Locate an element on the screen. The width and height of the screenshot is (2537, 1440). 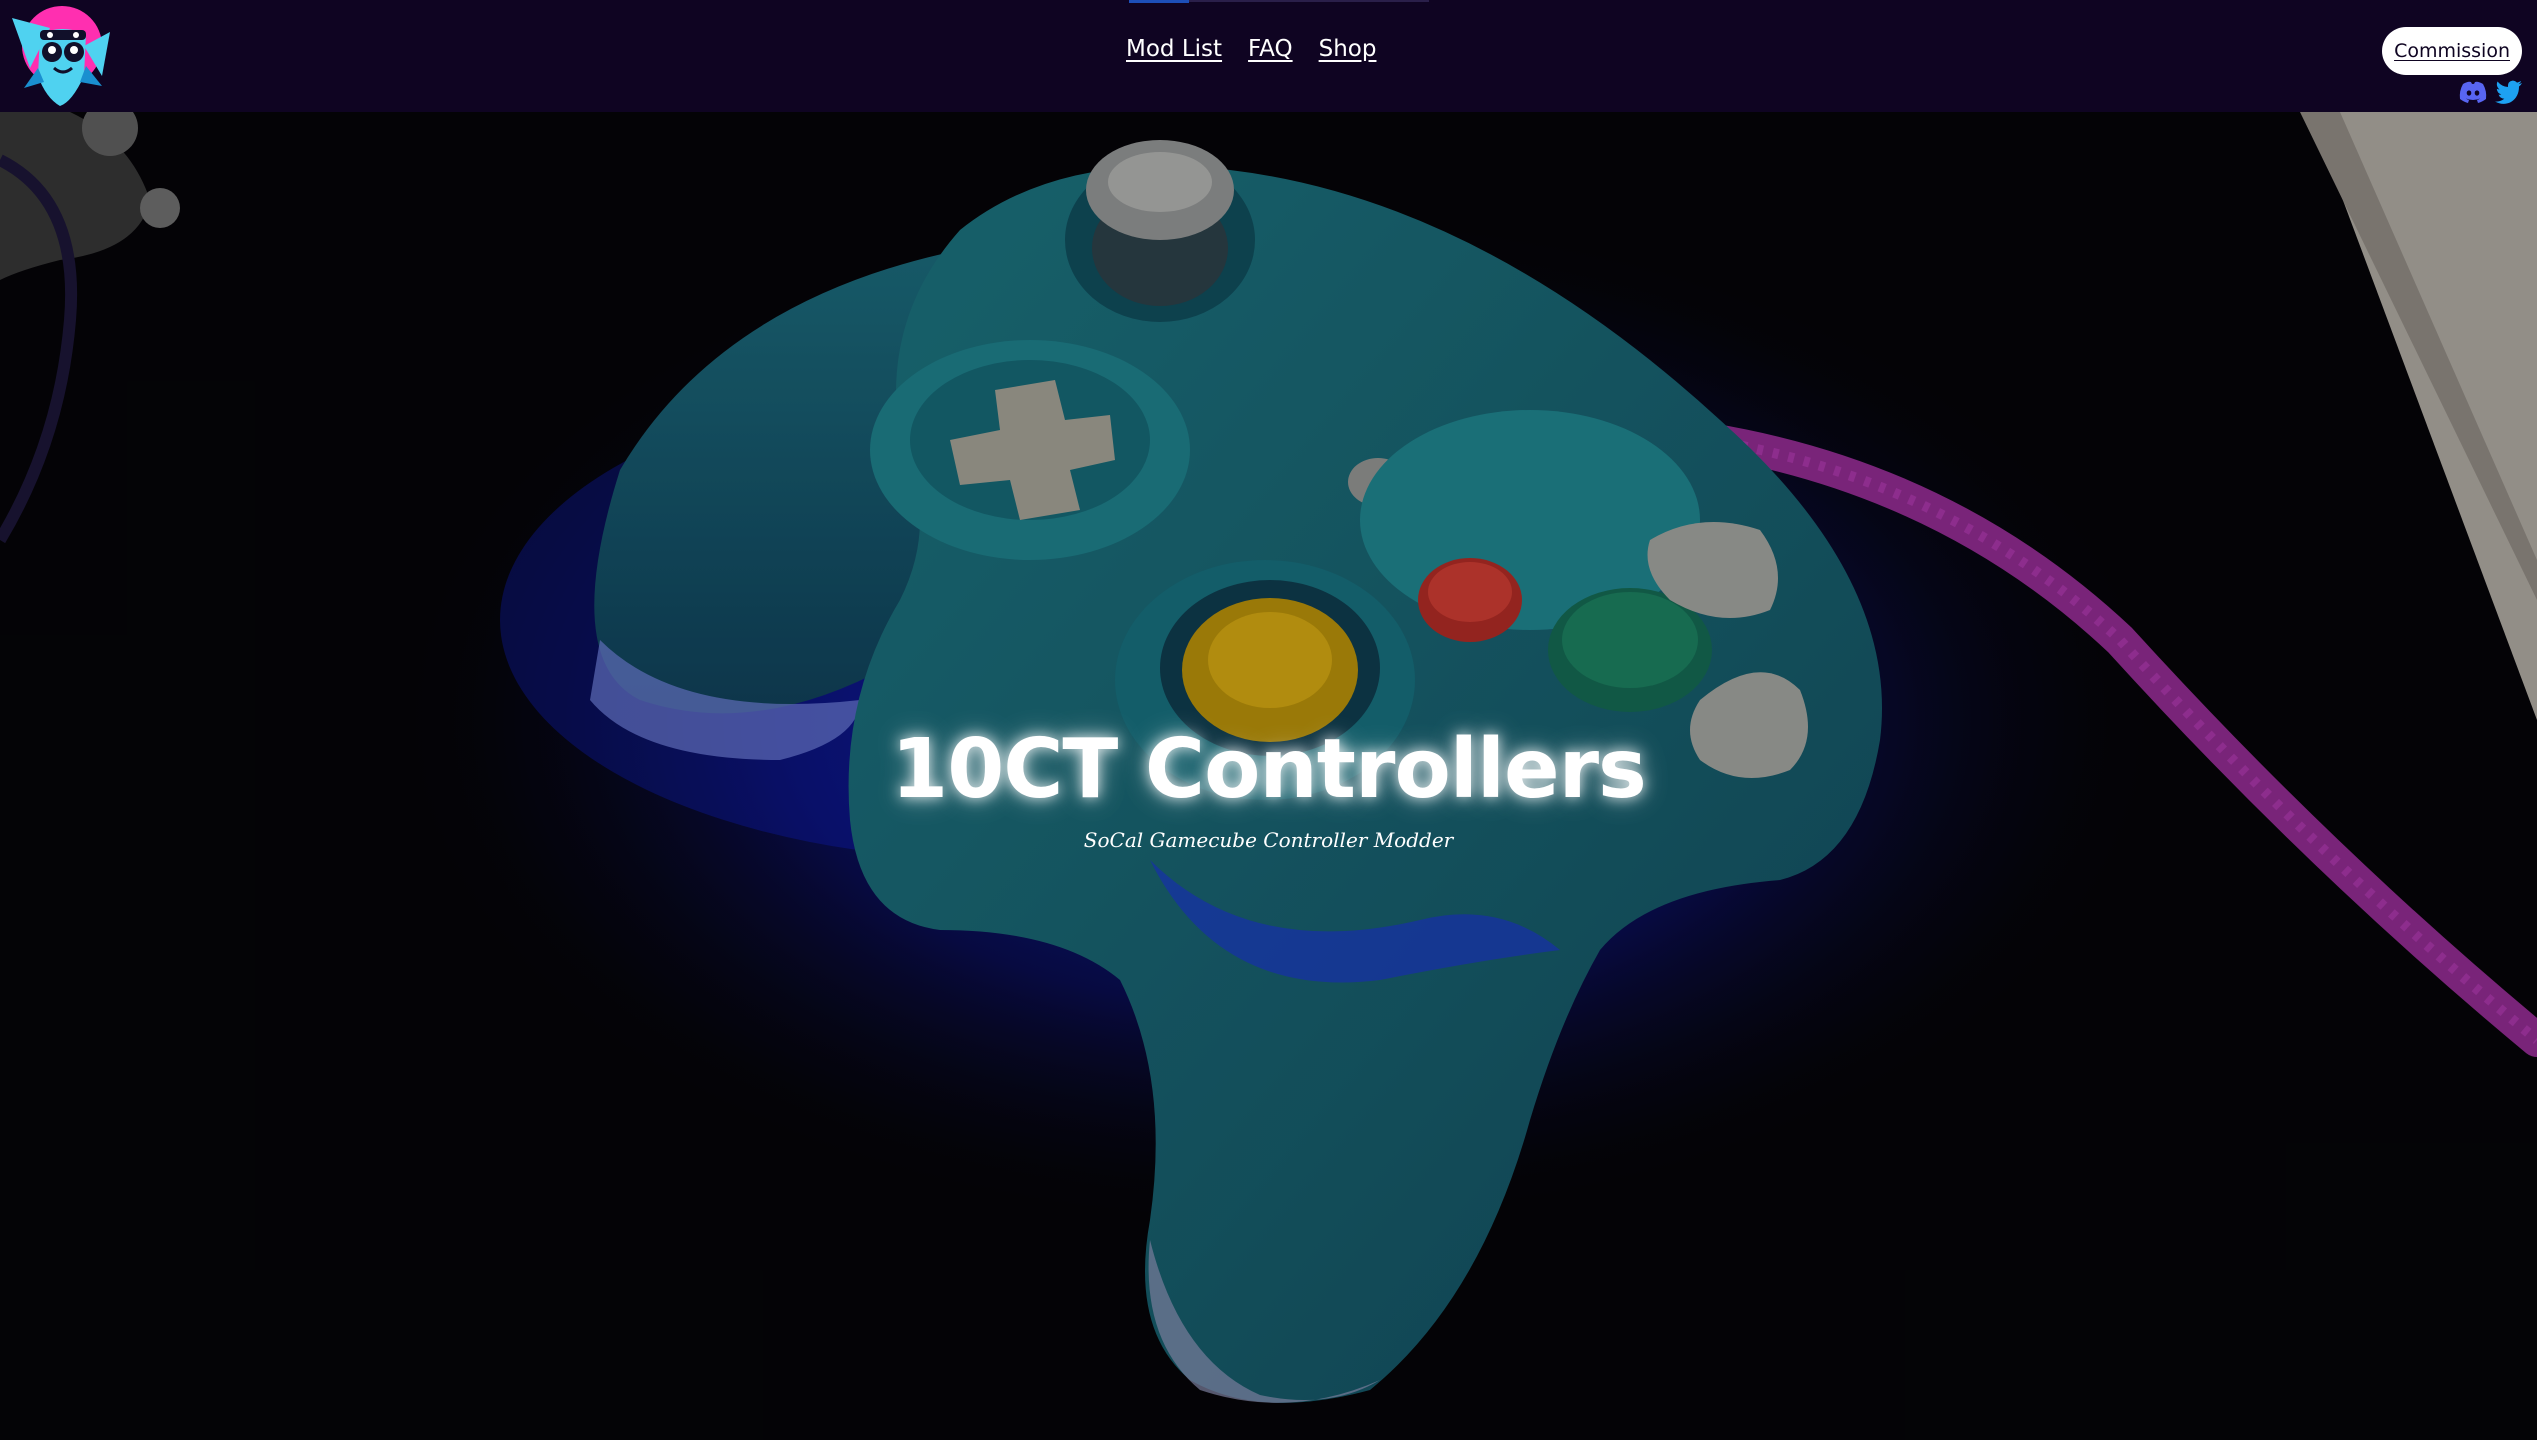
nav-link-shop: Shop is located at coordinates (1348, 49).